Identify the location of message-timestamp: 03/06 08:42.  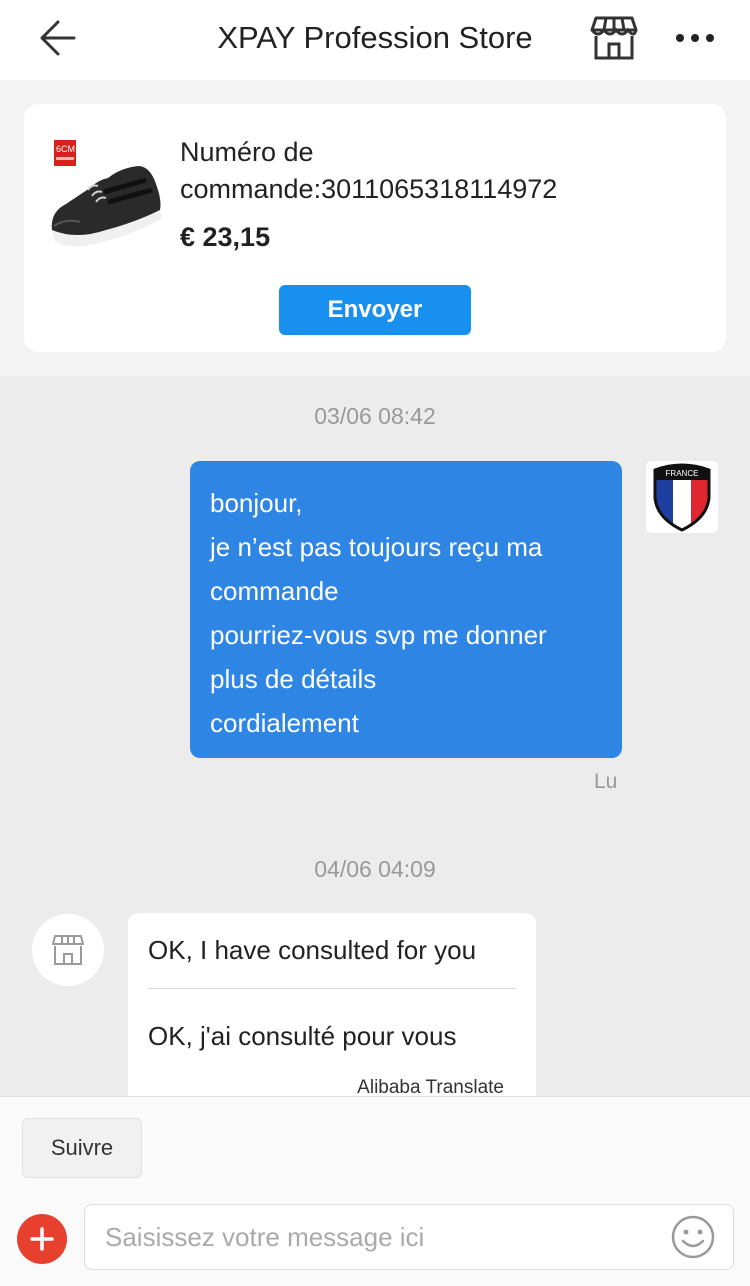
(375, 416).